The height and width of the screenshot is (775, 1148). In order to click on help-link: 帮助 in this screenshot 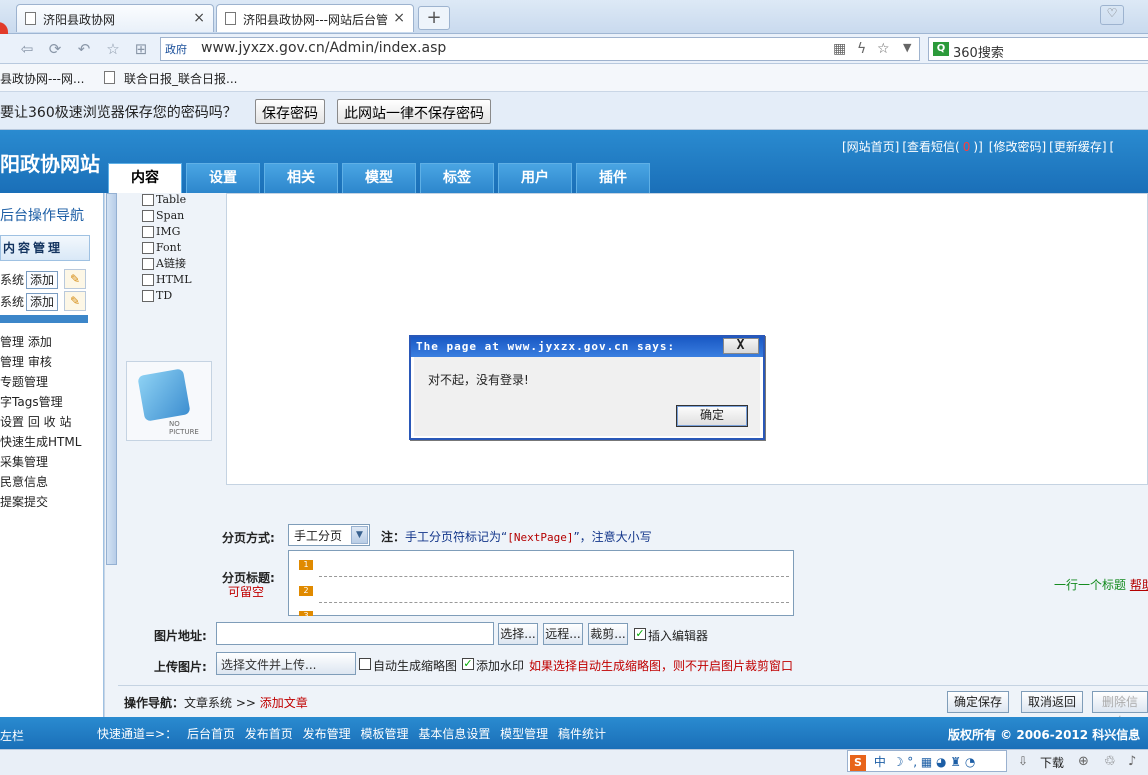, I will do `click(1139, 585)`.